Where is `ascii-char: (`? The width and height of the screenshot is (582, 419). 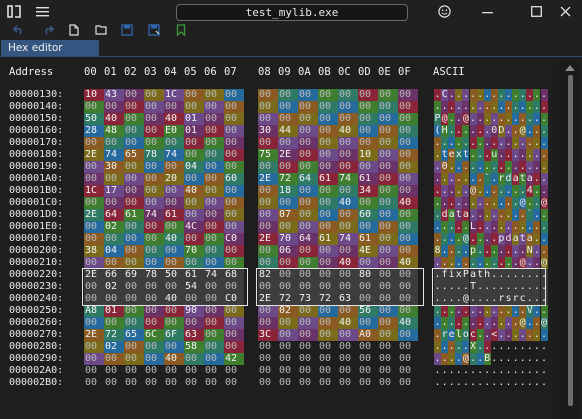 ascii-char: ( is located at coordinates (437, 131).